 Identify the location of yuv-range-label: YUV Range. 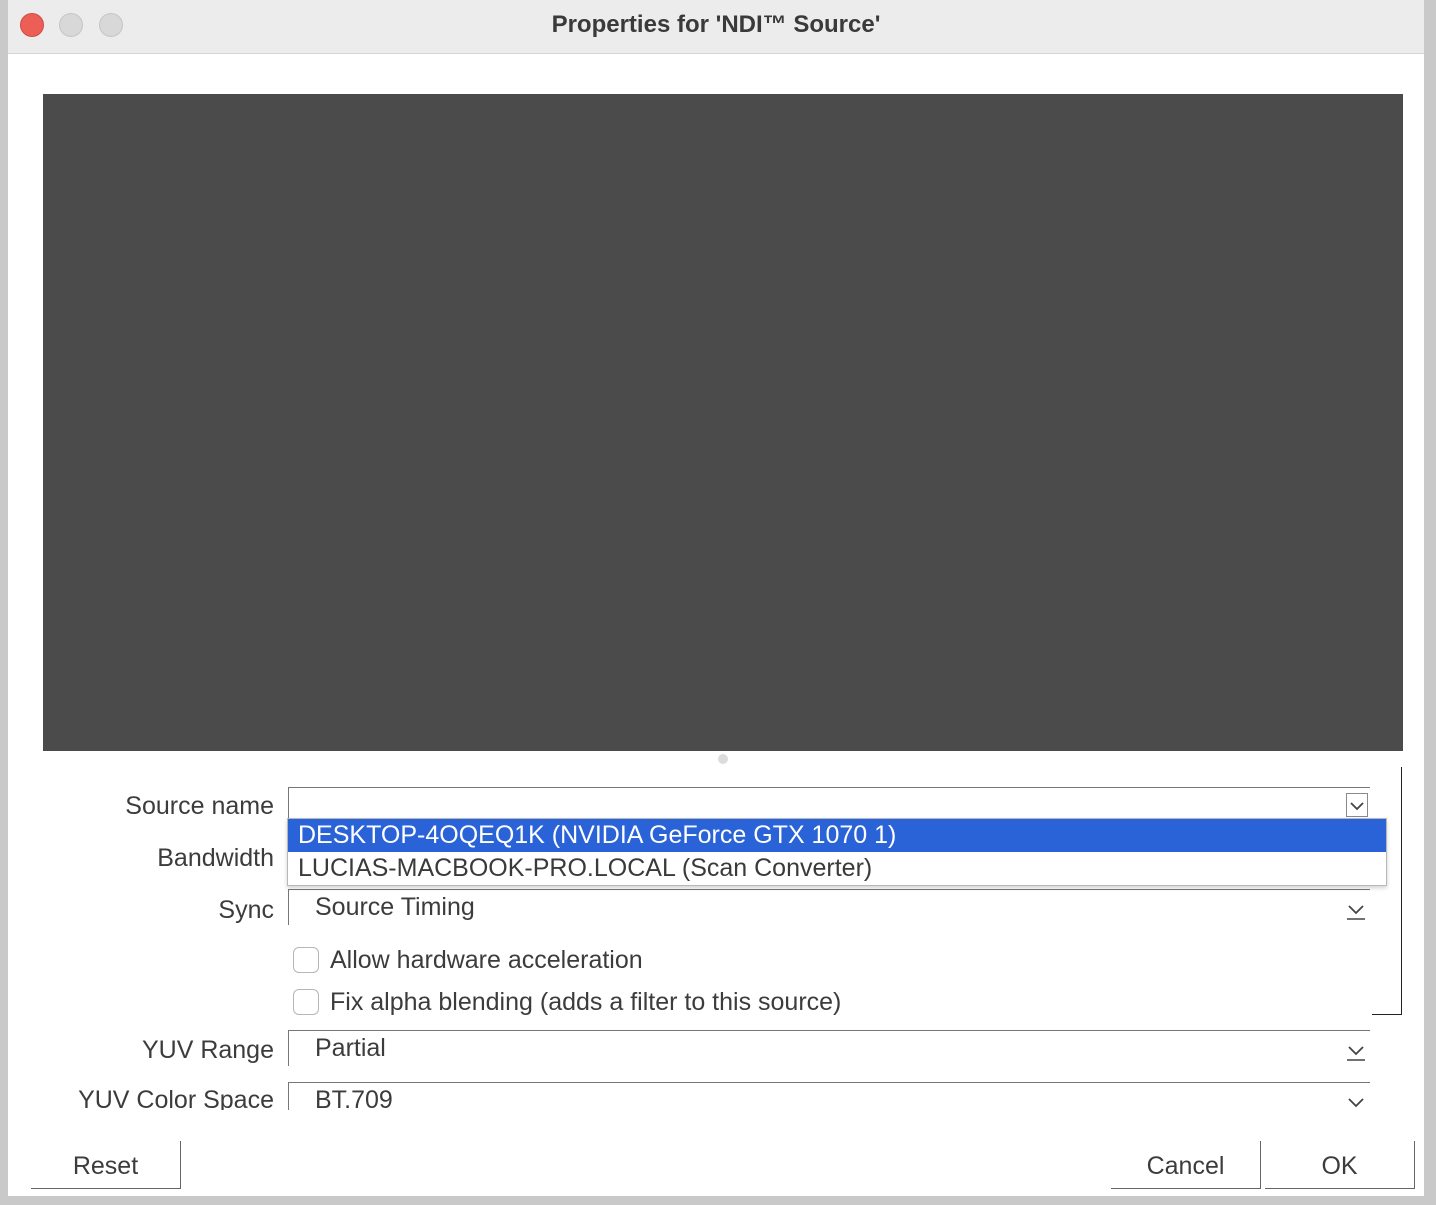
(207, 1050).